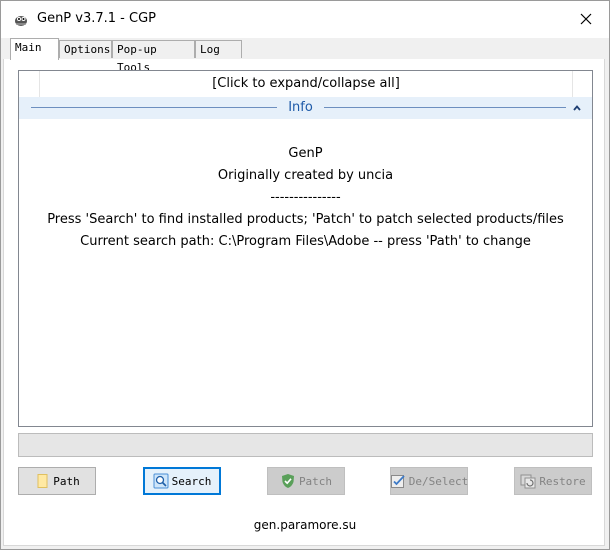 Image resolution: width=610 pixels, height=550 pixels. I want to click on tab-strip: Main Options Pop-up Tools Log, so click(305, 56).